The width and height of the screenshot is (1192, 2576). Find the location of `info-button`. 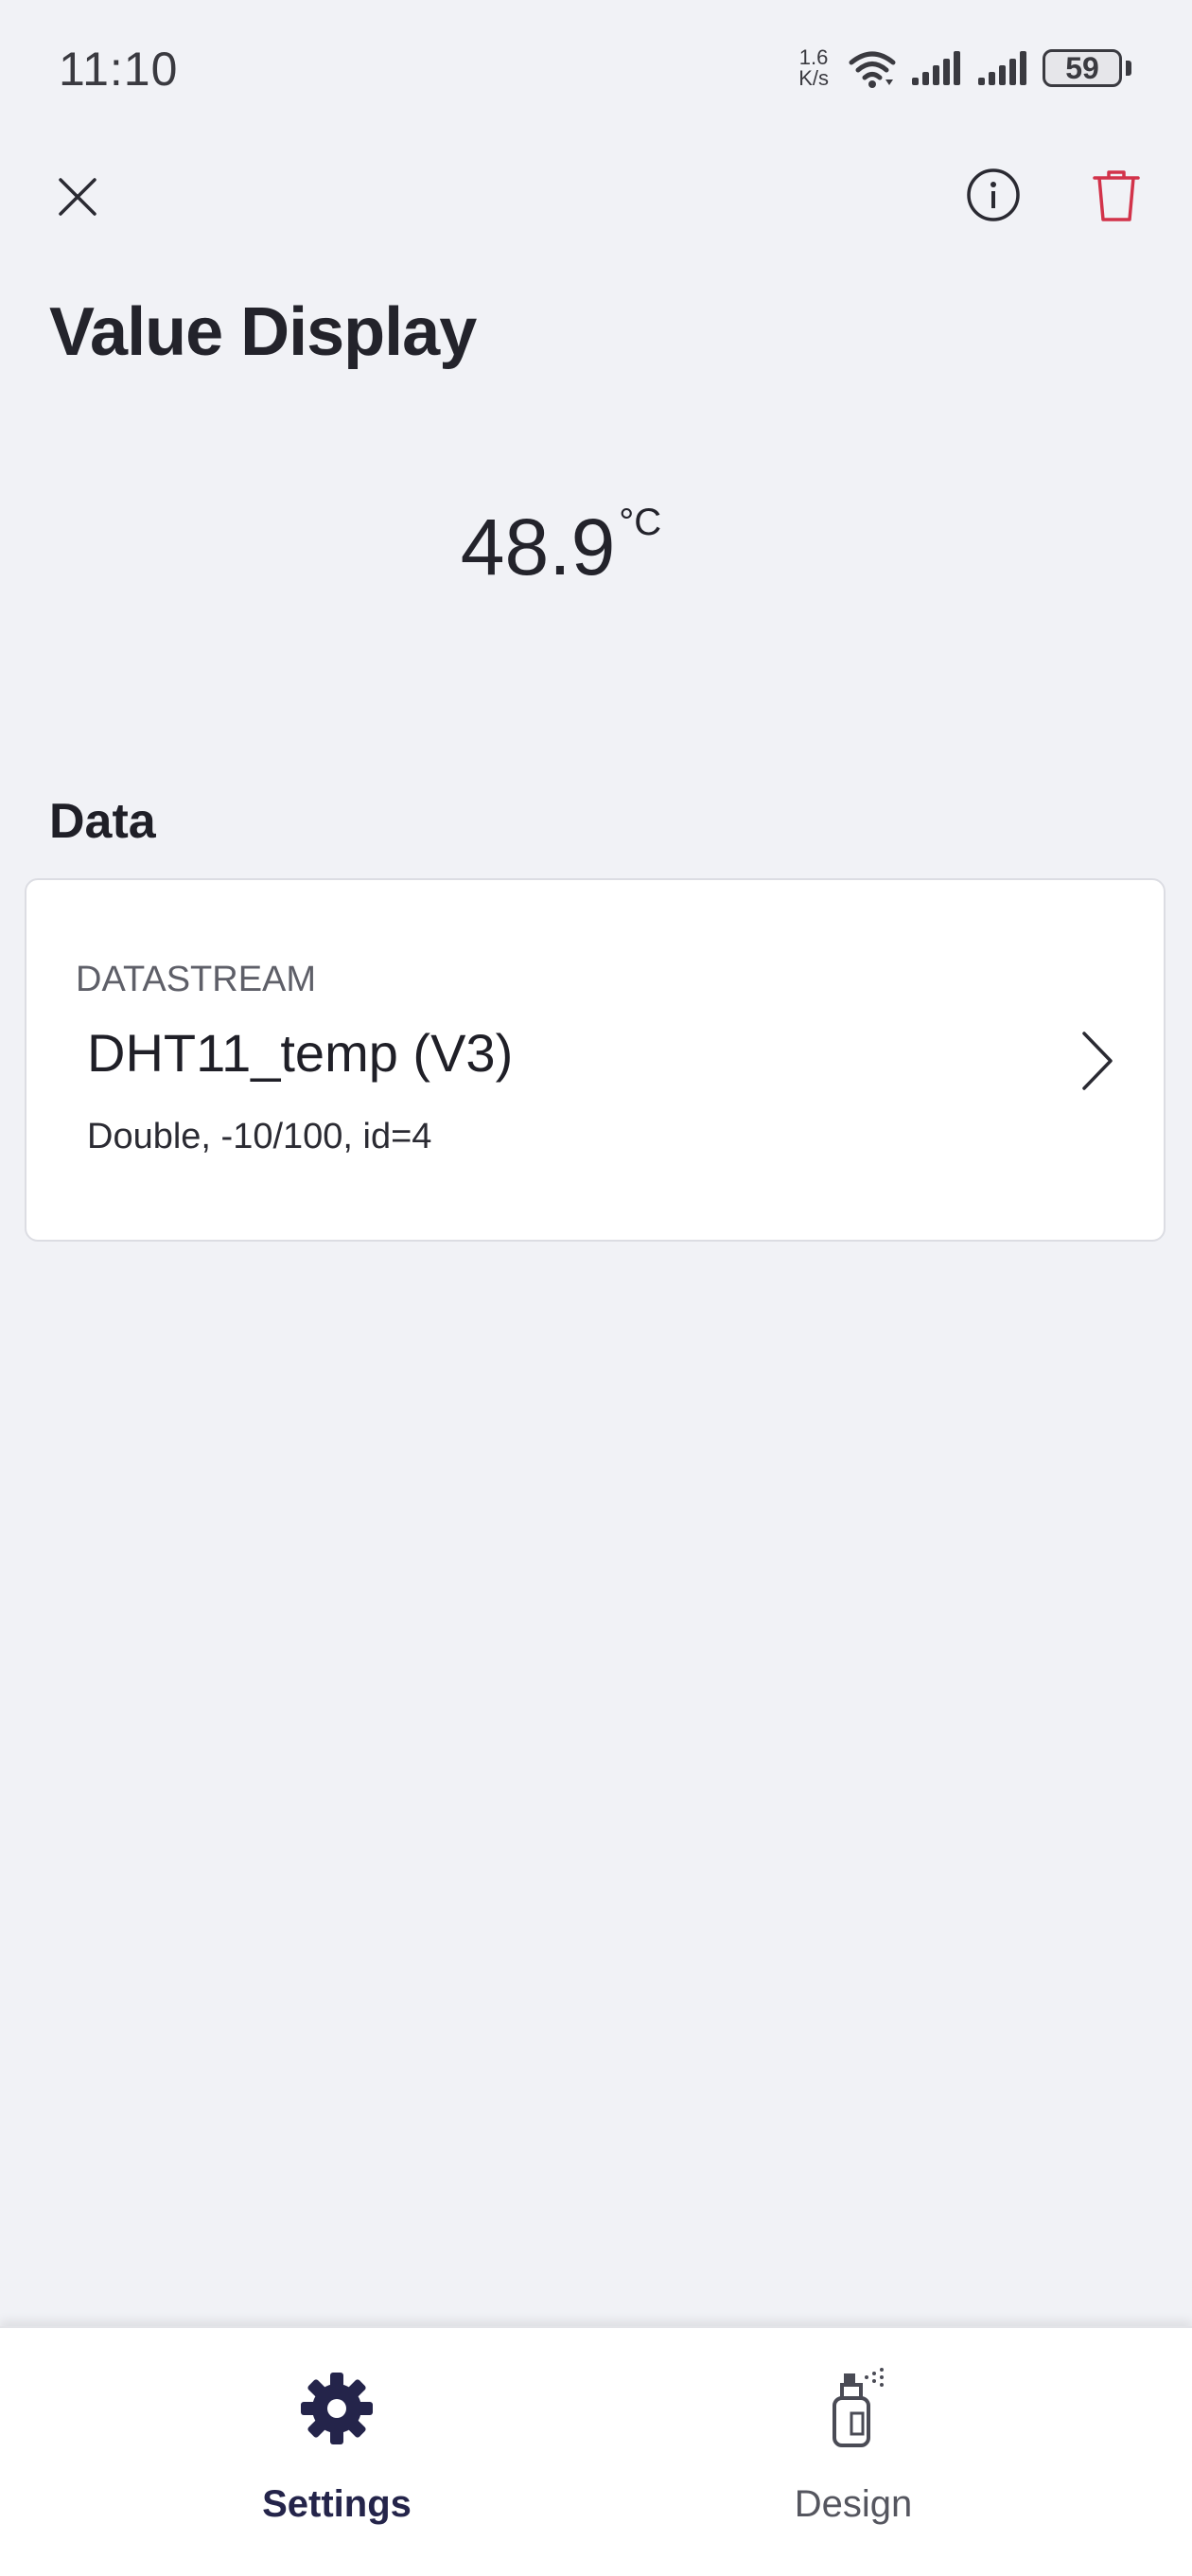

info-button is located at coordinates (993, 195).